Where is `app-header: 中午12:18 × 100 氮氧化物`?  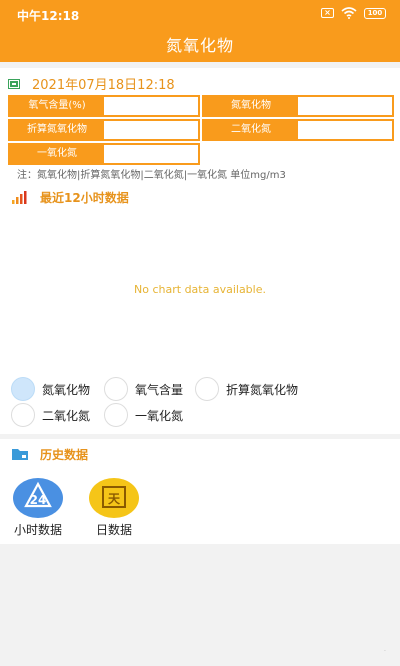
app-header: 中午12:18 × 100 氮氧化物 is located at coordinates (200, 31).